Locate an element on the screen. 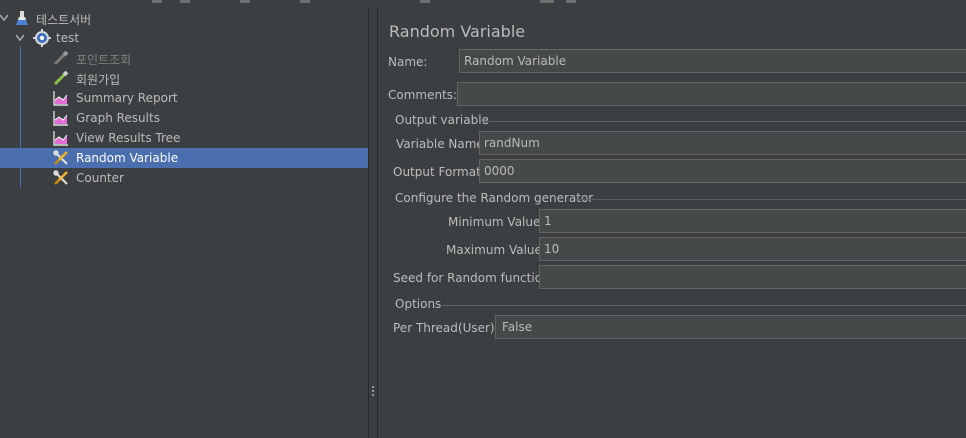 This screenshot has height=438, width=966. tree-item-label: View Results Tree is located at coordinates (128, 138).